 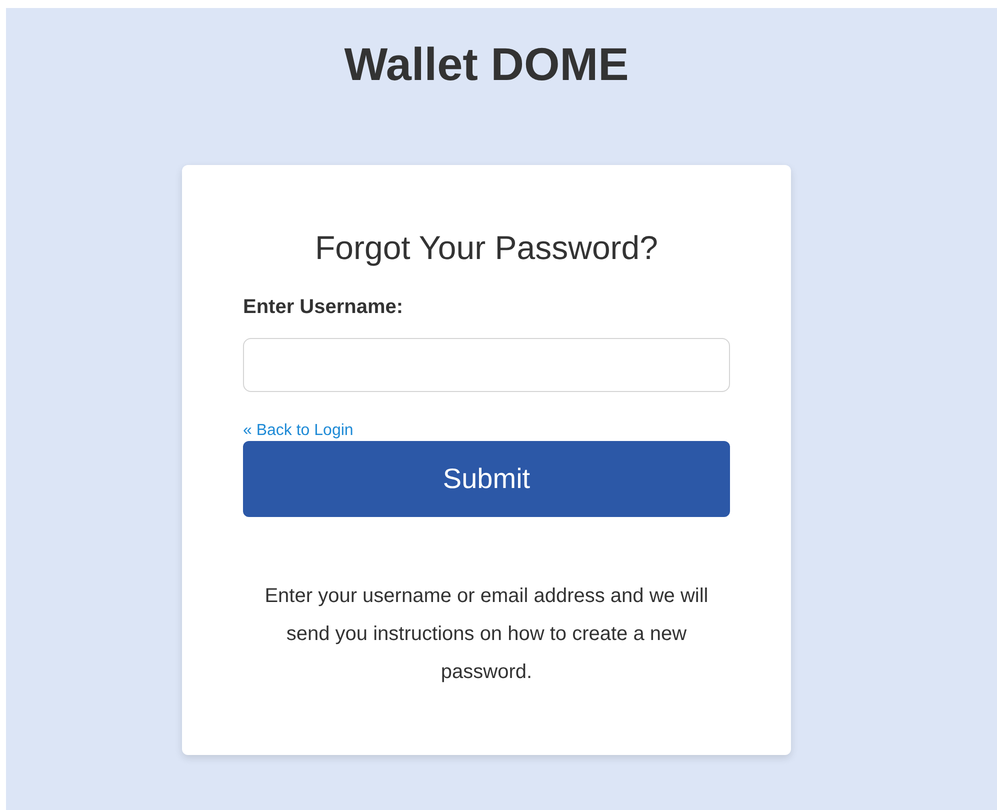 I want to click on username-field, so click(x=486, y=365).